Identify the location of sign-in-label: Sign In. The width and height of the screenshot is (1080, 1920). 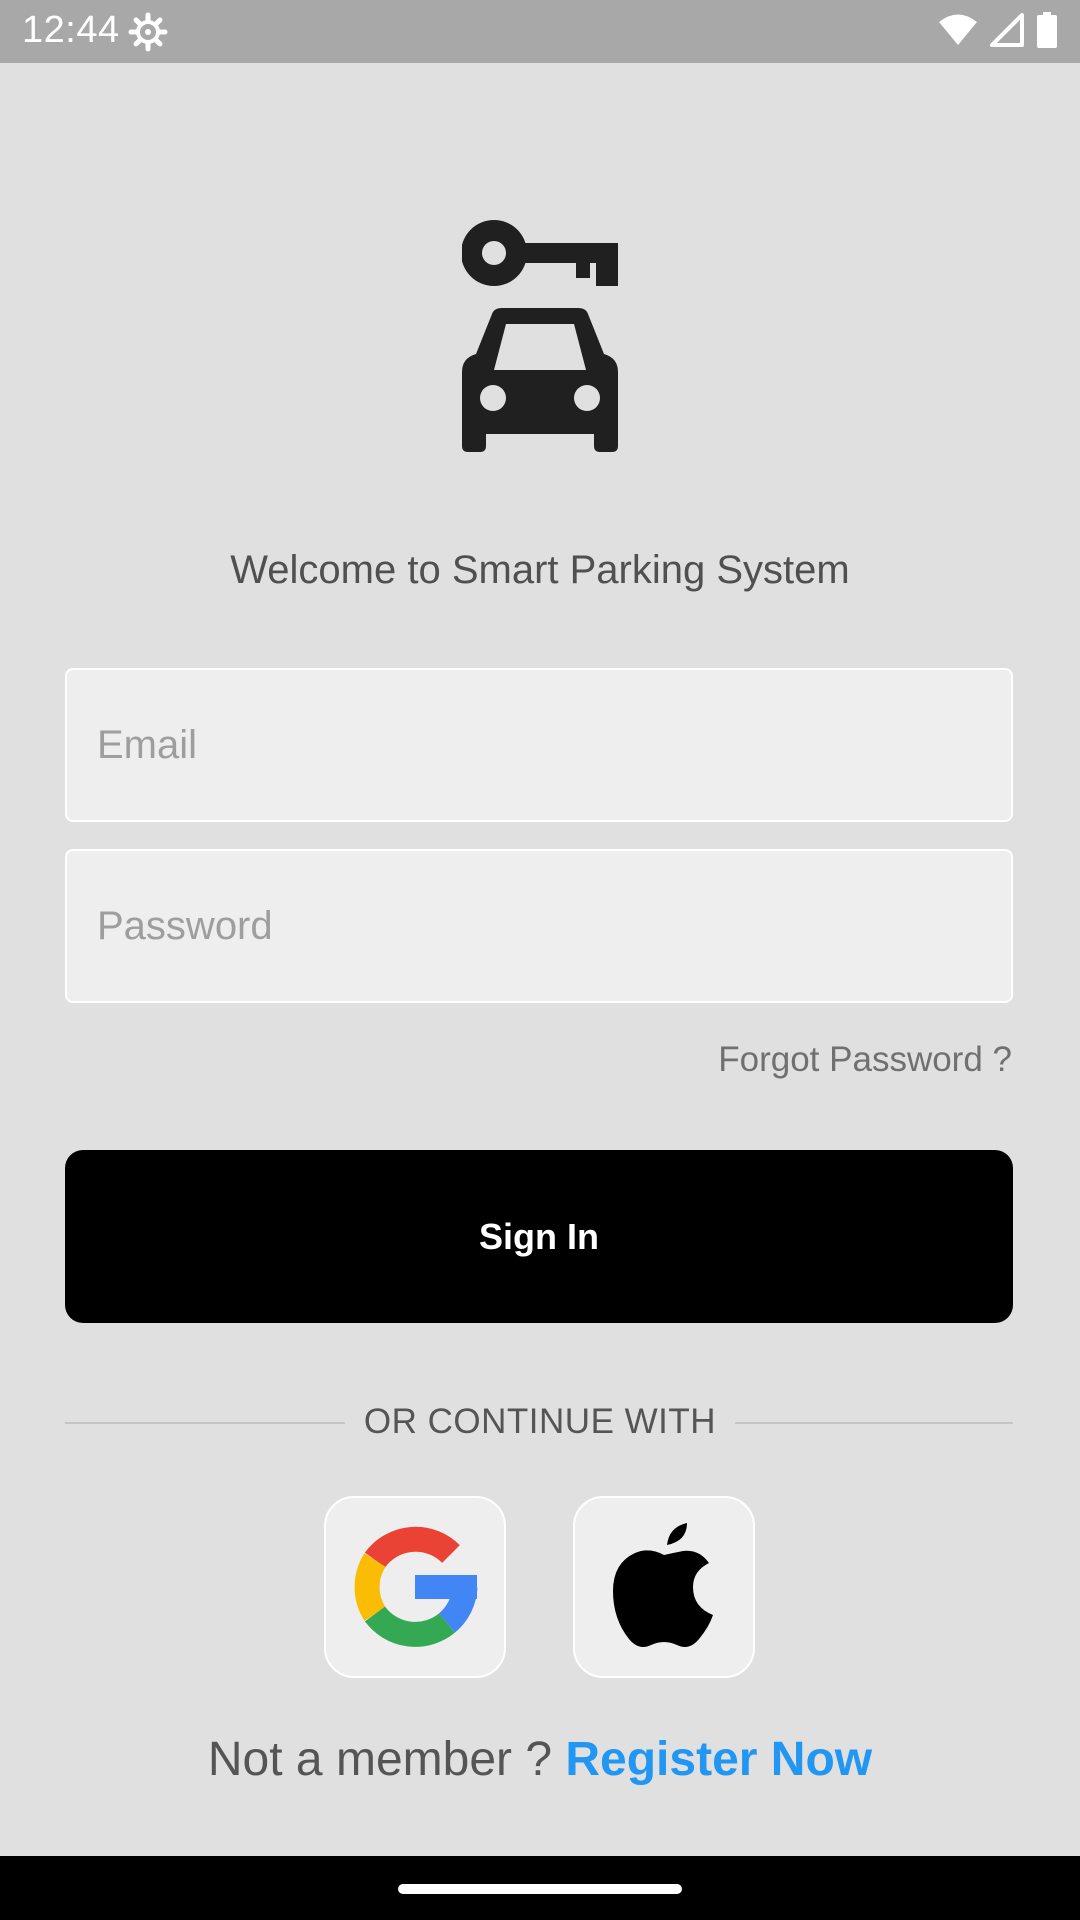
(539, 1236).